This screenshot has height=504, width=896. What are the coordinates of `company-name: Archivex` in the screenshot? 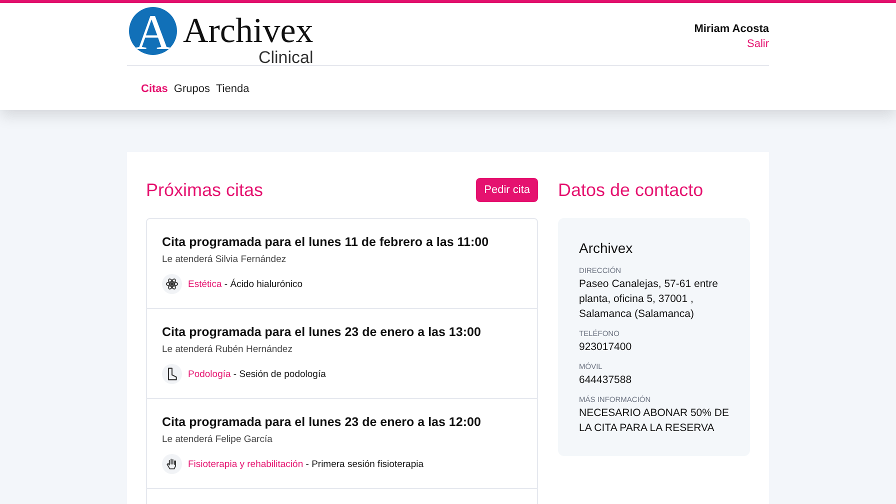 It's located at (606, 248).